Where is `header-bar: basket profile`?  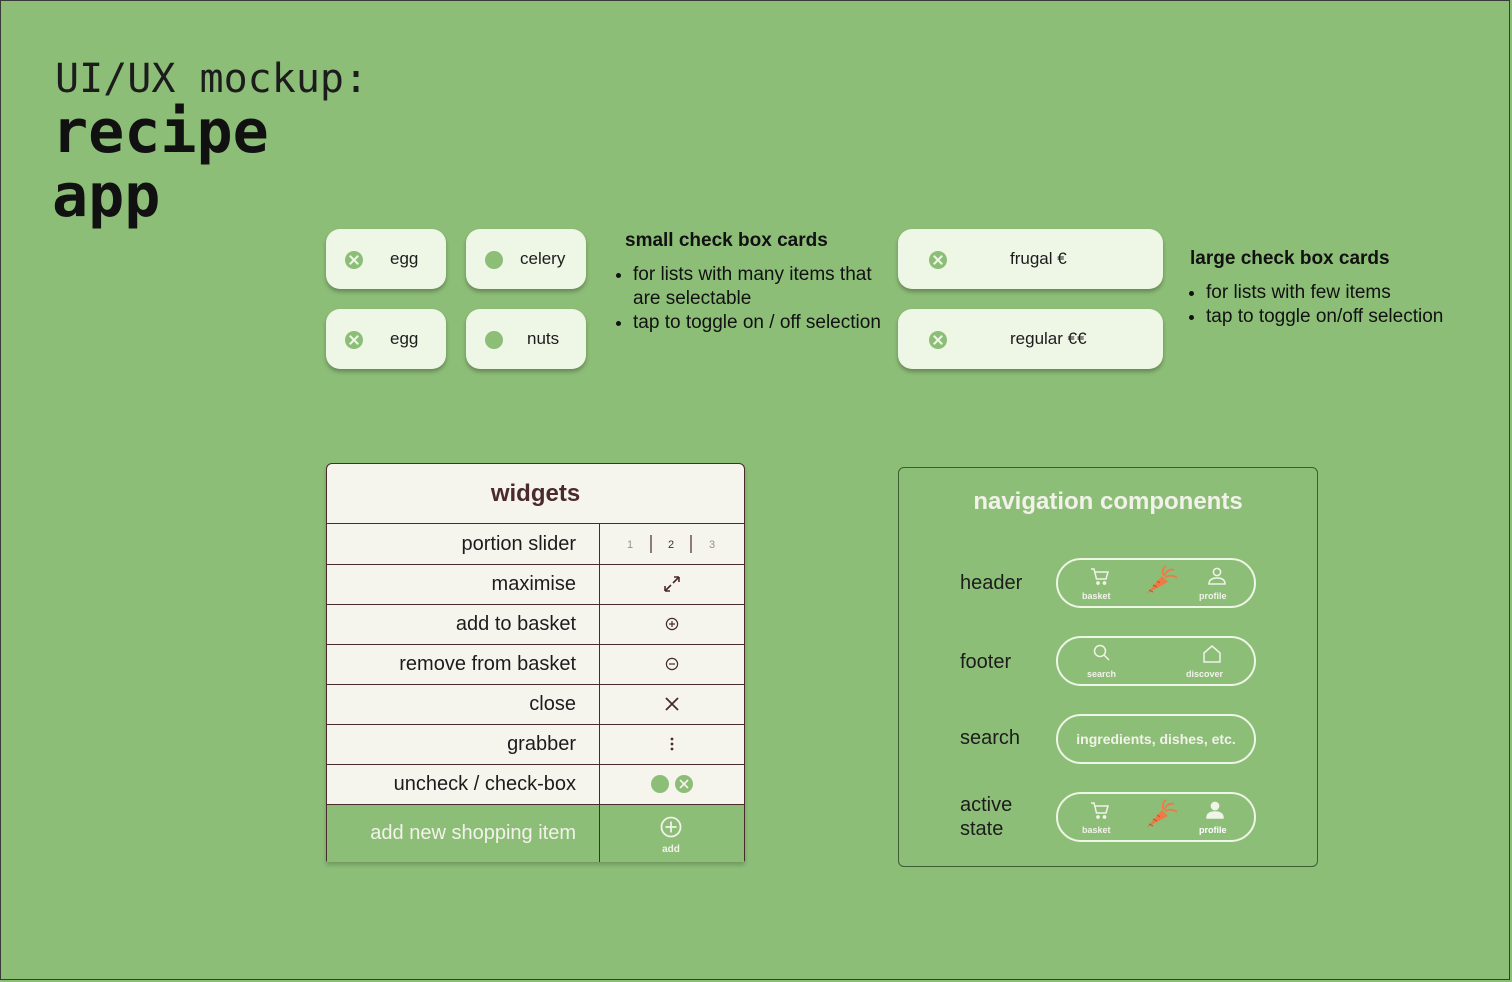 header-bar: basket profile is located at coordinates (1156, 583).